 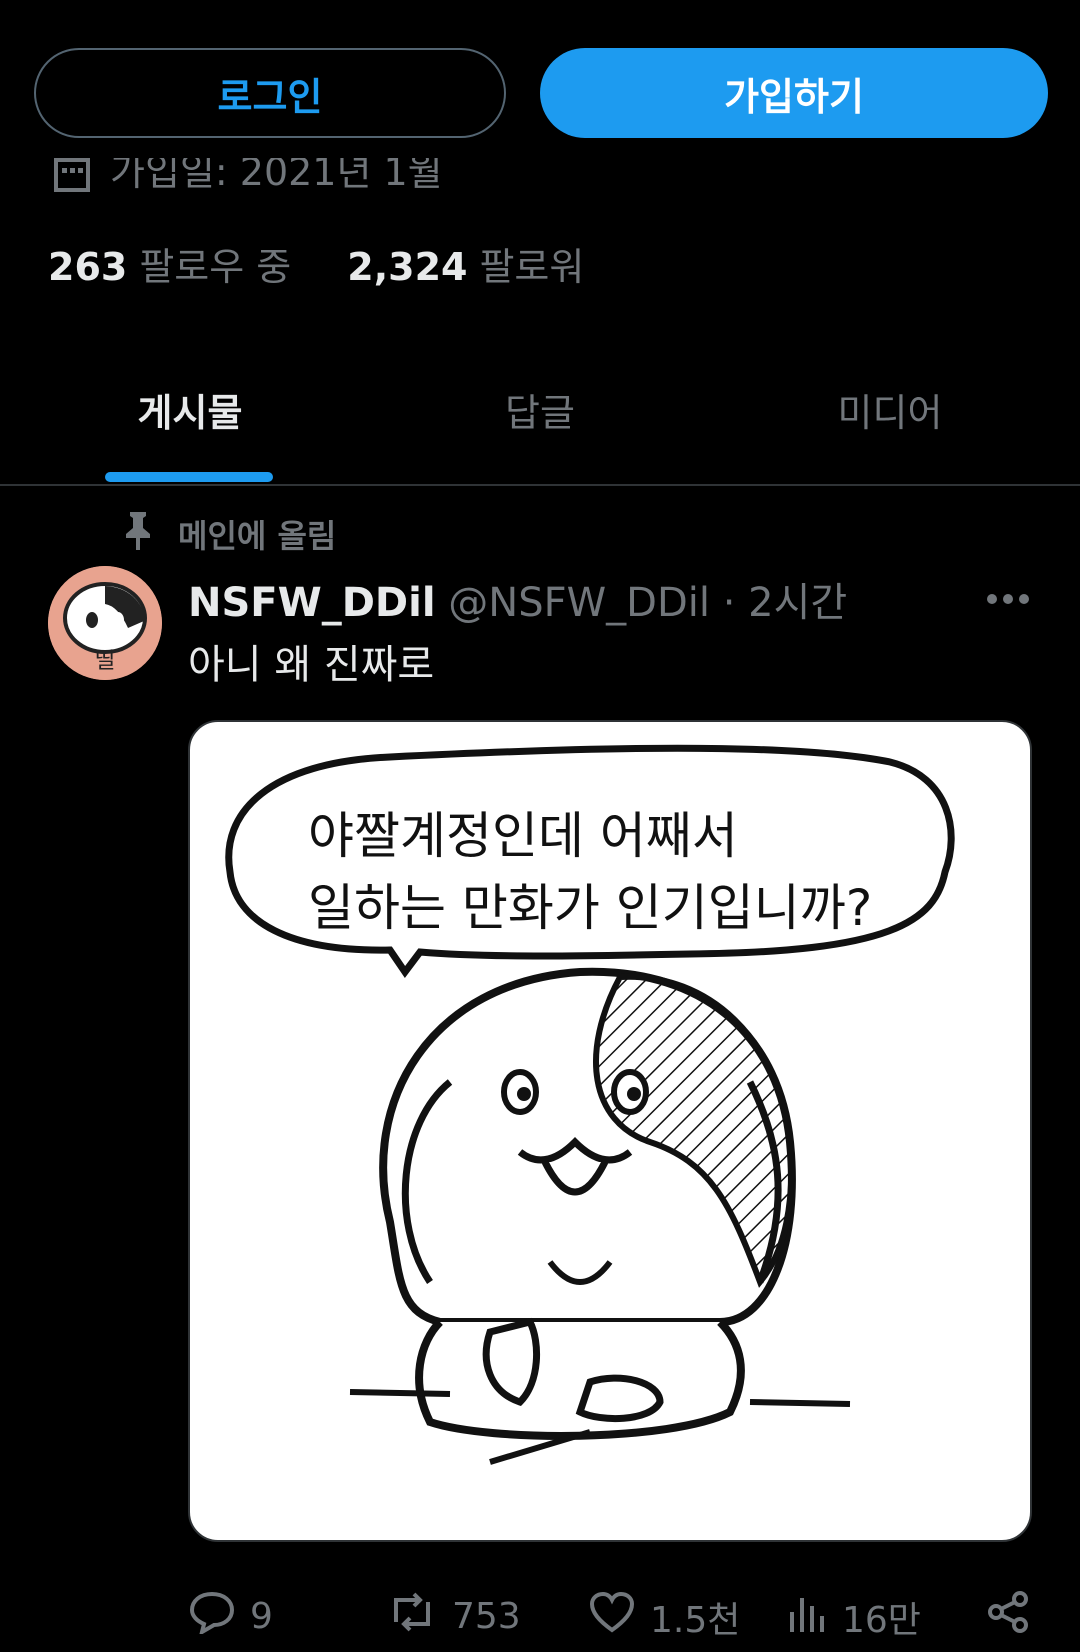 What do you see at coordinates (590, 908) in the screenshot?
I see `bubble-line-2: 일하는 만화가 인기입니까?` at bounding box center [590, 908].